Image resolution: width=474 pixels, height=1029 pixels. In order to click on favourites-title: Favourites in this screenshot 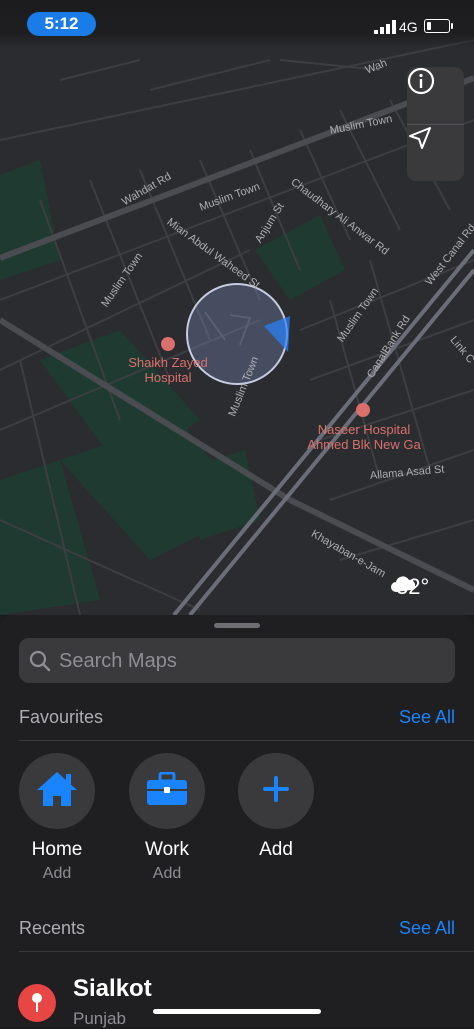, I will do `click(61, 717)`.